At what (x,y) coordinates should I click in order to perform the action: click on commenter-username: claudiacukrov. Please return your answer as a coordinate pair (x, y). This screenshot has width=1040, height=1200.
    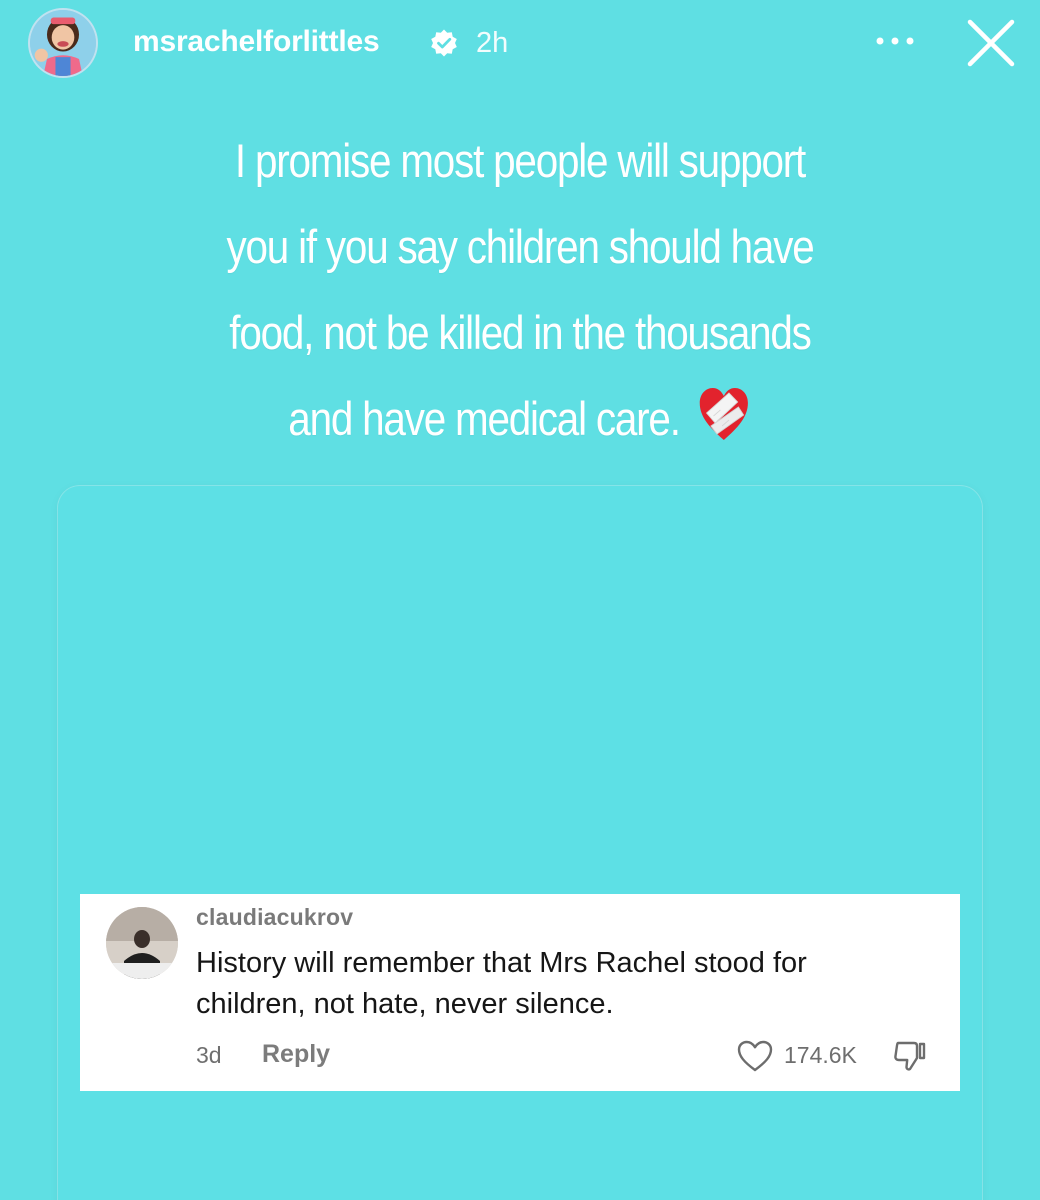
    Looking at the image, I should click on (274, 917).